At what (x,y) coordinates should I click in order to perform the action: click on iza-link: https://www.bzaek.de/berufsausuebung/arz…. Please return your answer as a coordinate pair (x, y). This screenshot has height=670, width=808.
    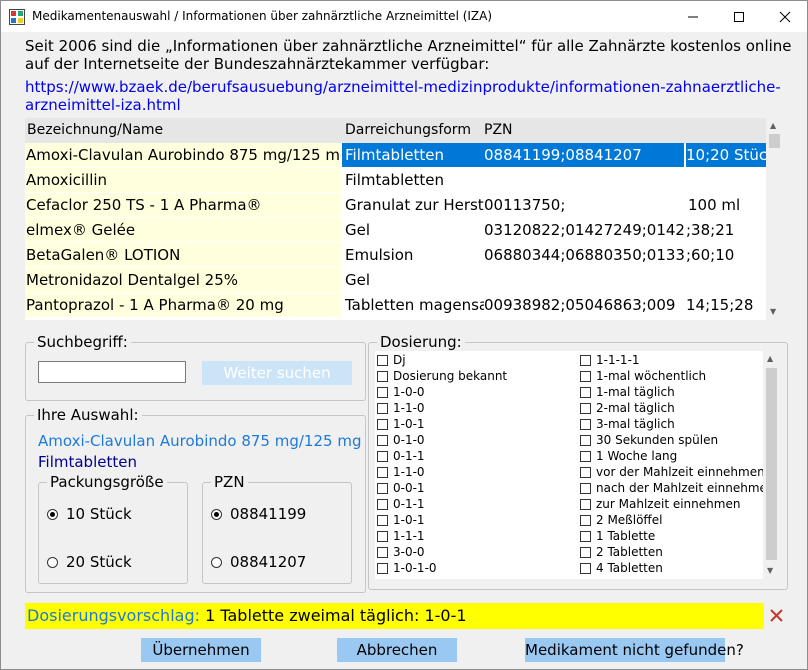
    Looking at the image, I should click on (410, 96).